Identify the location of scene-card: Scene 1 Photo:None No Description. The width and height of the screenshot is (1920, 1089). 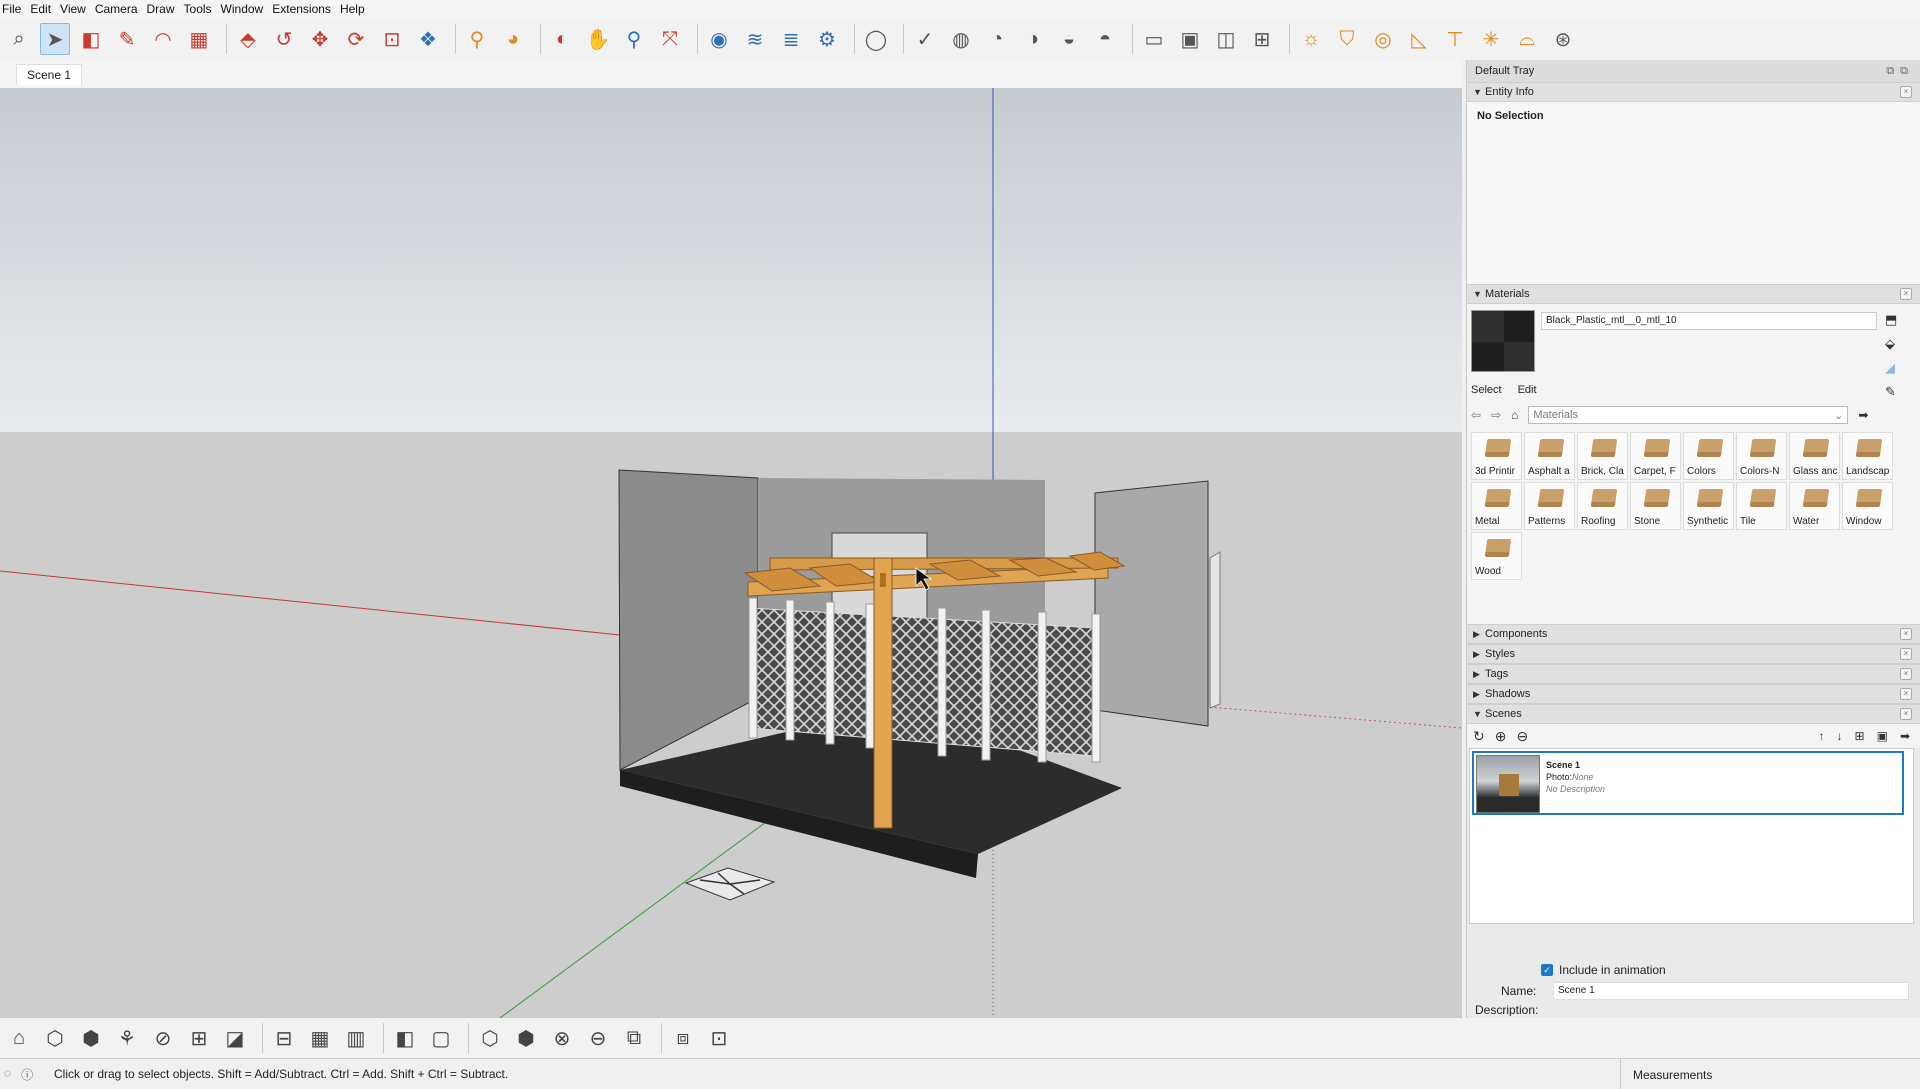
(1688, 783).